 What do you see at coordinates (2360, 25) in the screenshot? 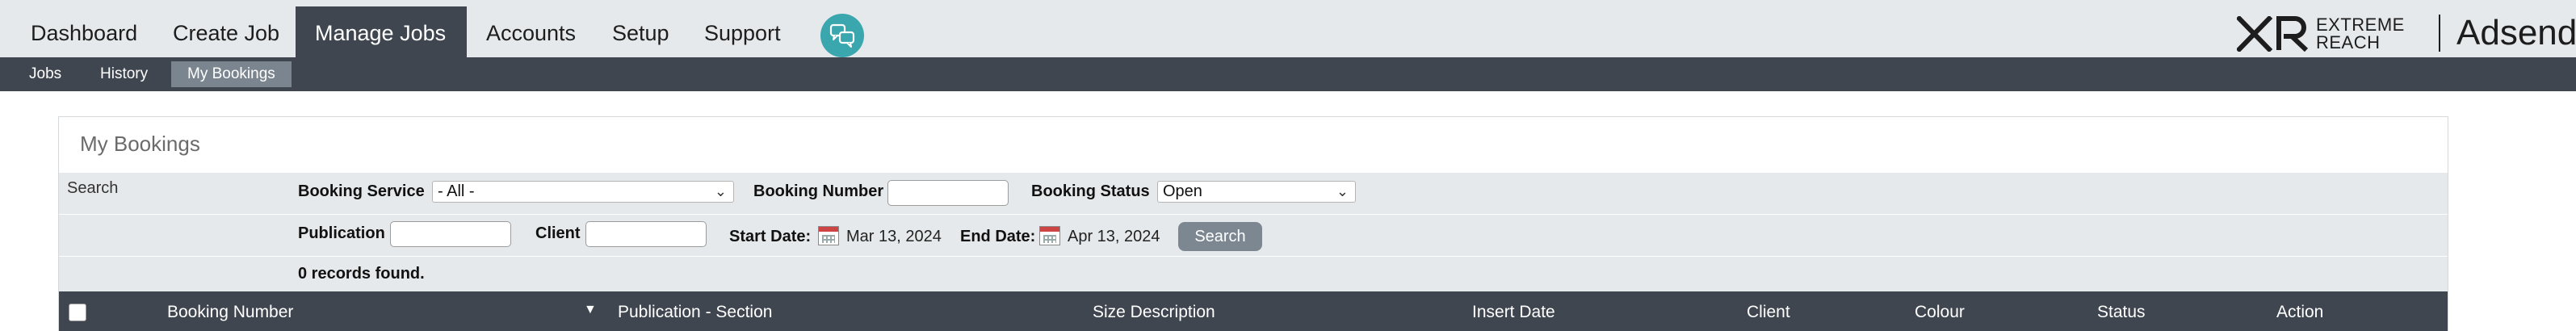
I see `xr-line-1: EXTREME` at bounding box center [2360, 25].